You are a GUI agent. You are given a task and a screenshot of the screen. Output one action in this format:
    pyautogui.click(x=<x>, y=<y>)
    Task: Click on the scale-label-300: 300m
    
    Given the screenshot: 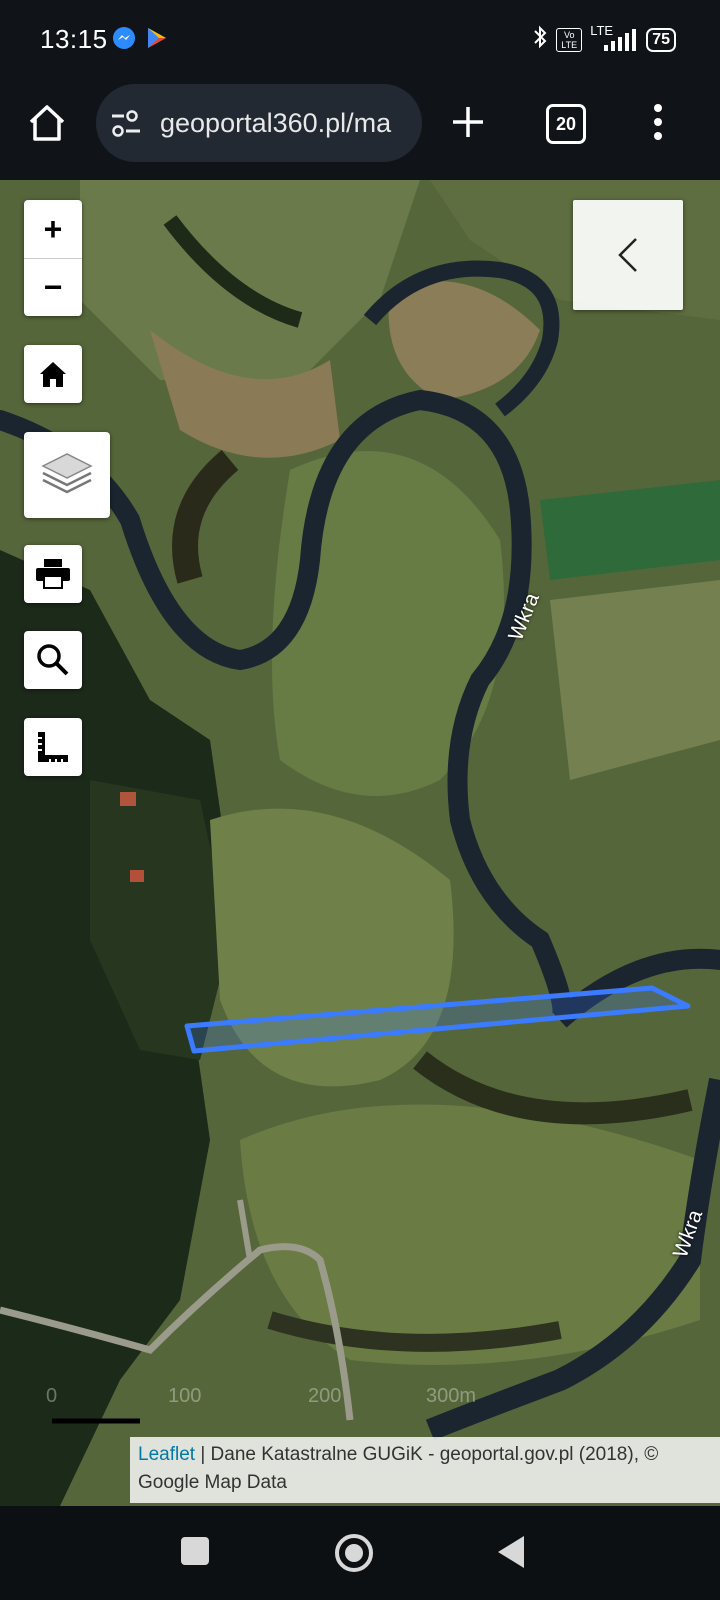 What is the action you would take?
    pyautogui.click(x=451, y=1396)
    